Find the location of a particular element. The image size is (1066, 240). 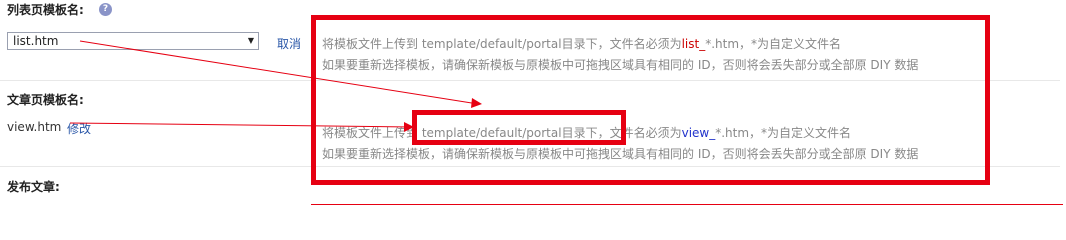

annotation-arrows is located at coordinates (275, 86).